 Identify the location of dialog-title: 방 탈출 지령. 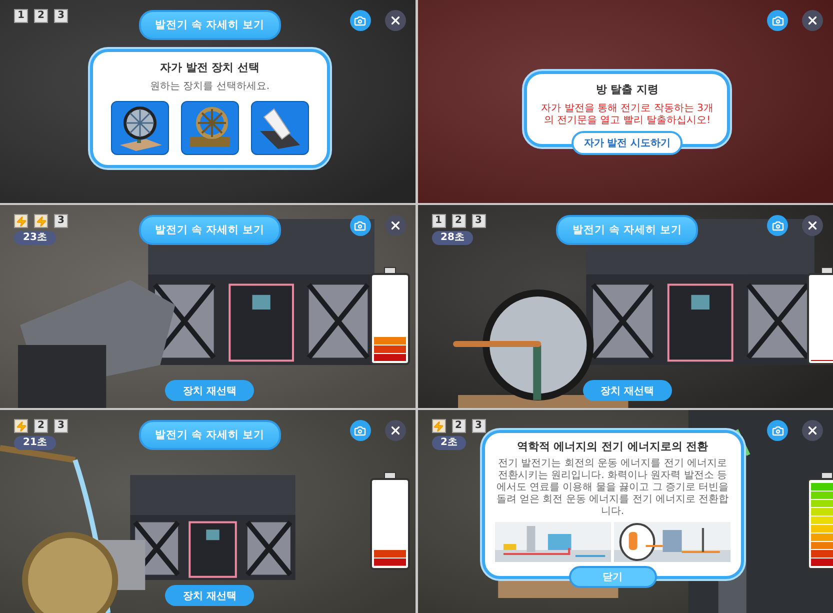
(627, 89).